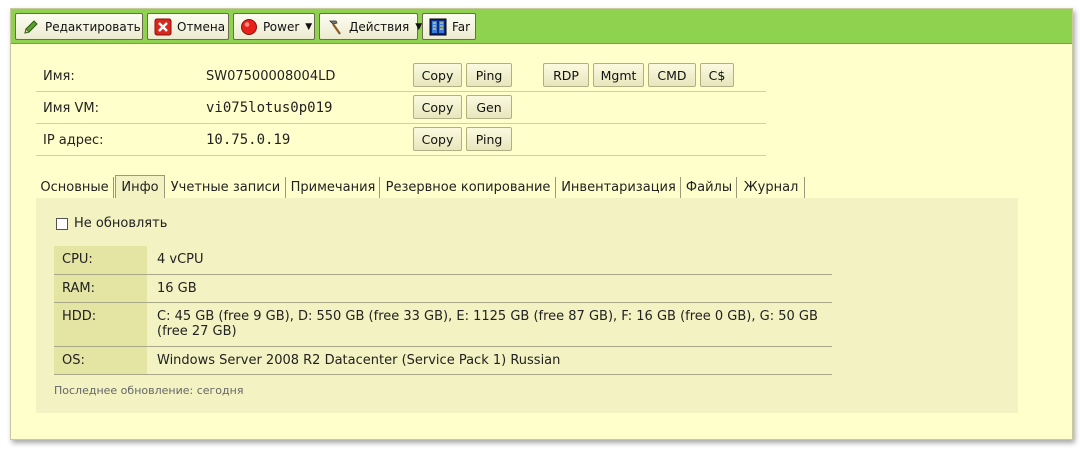  Describe the element at coordinates (489, 75) in the screenshot. I see `ping-name-button: Ping` at that location.